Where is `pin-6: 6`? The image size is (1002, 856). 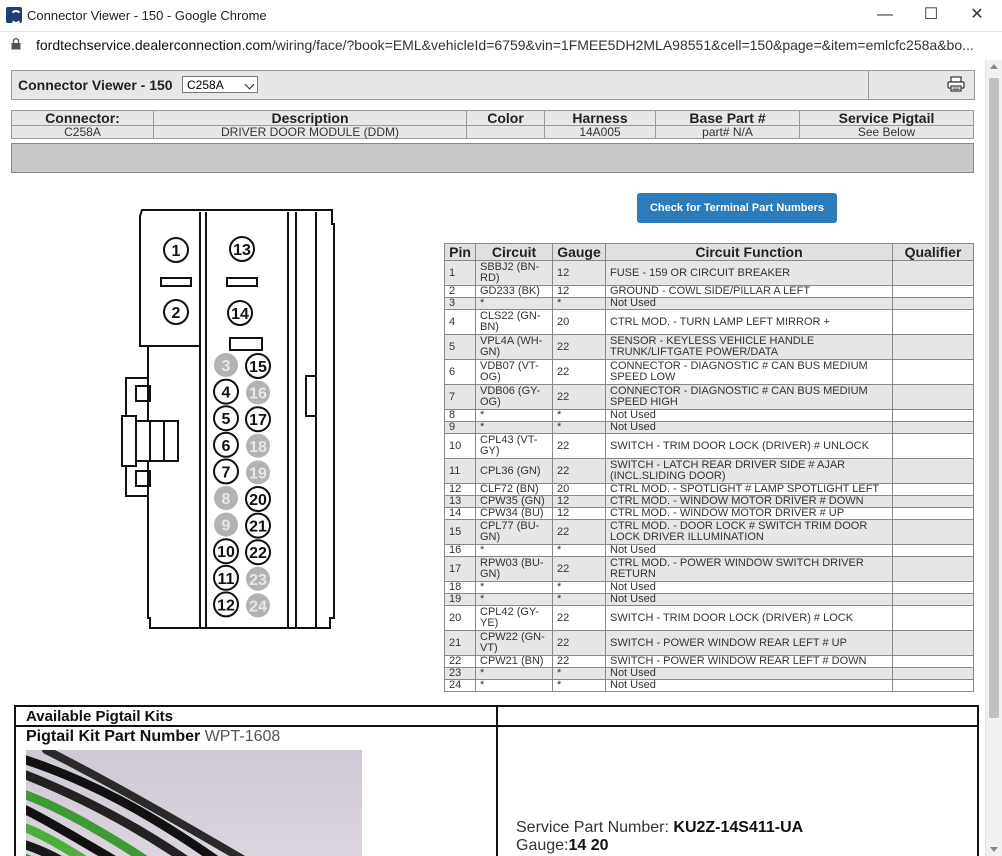
pin-6: 6 is located at coordinates (226, 444).